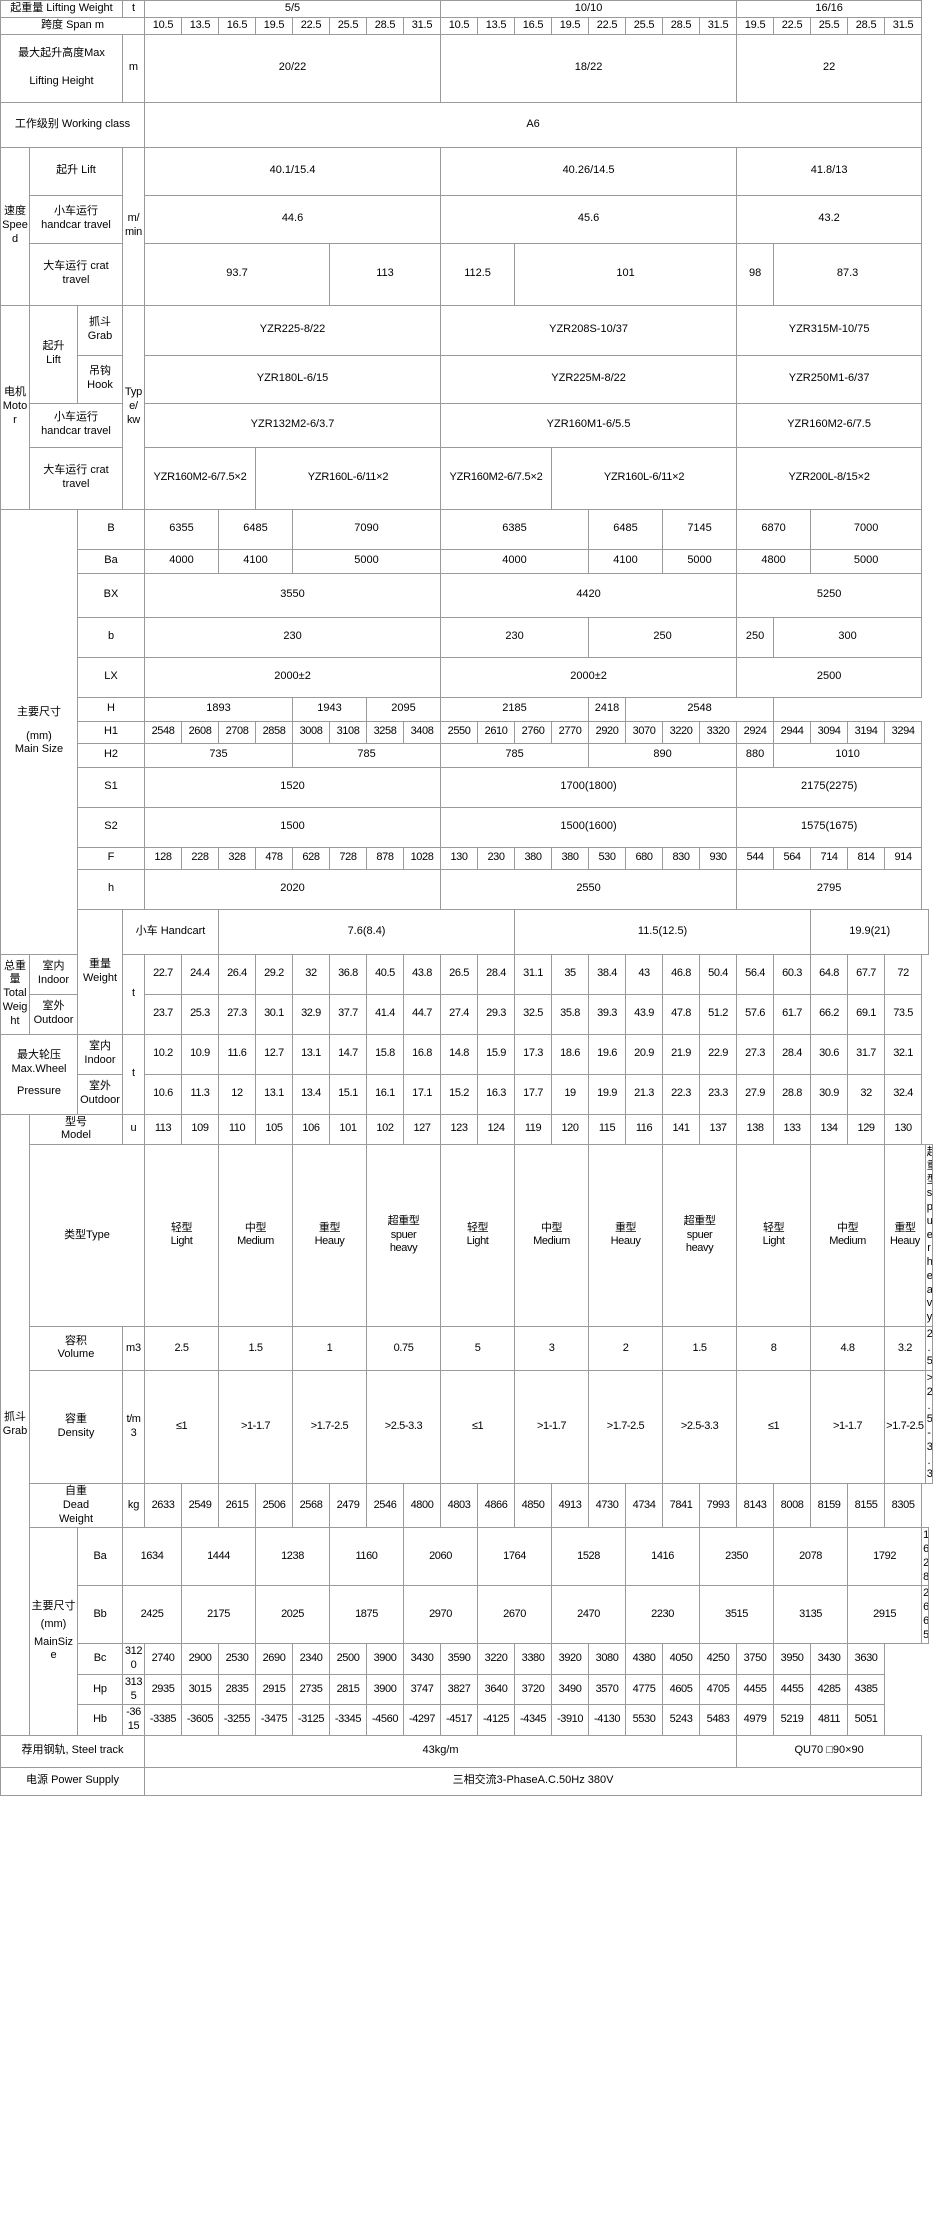  Describe the element at coordinates (570, 732) in the screenshot. I see `main-size-H1-cell: 2770` at that location.